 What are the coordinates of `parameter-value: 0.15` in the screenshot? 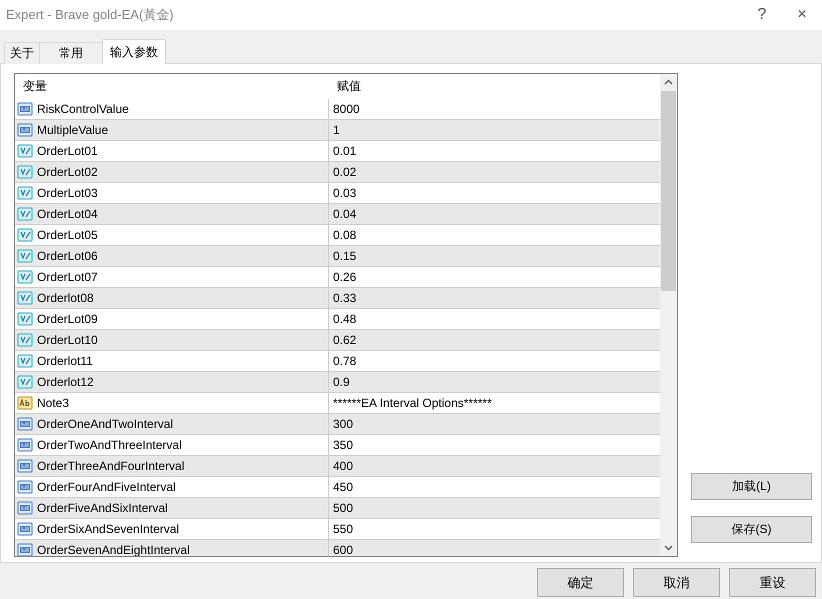 It's located at (344, 256).